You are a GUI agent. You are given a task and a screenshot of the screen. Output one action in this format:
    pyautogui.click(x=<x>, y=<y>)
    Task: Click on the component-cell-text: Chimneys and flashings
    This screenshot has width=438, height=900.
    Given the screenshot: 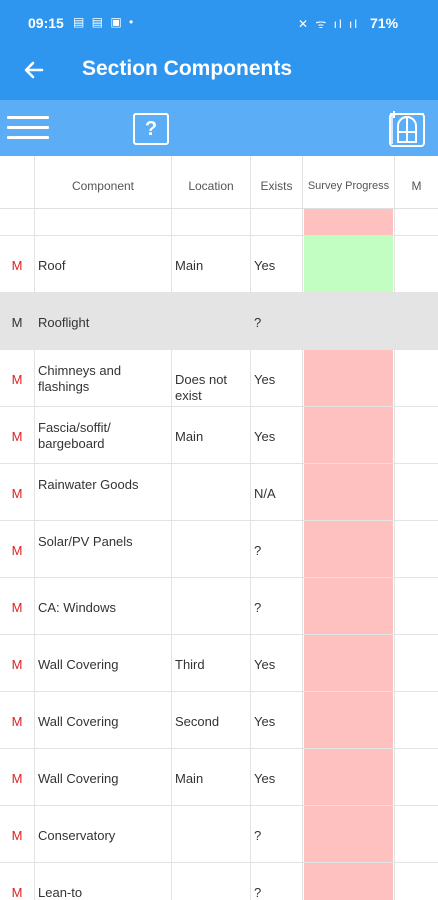 What is the action you would take?
    pyautogui.click(x=80, y=378)
    